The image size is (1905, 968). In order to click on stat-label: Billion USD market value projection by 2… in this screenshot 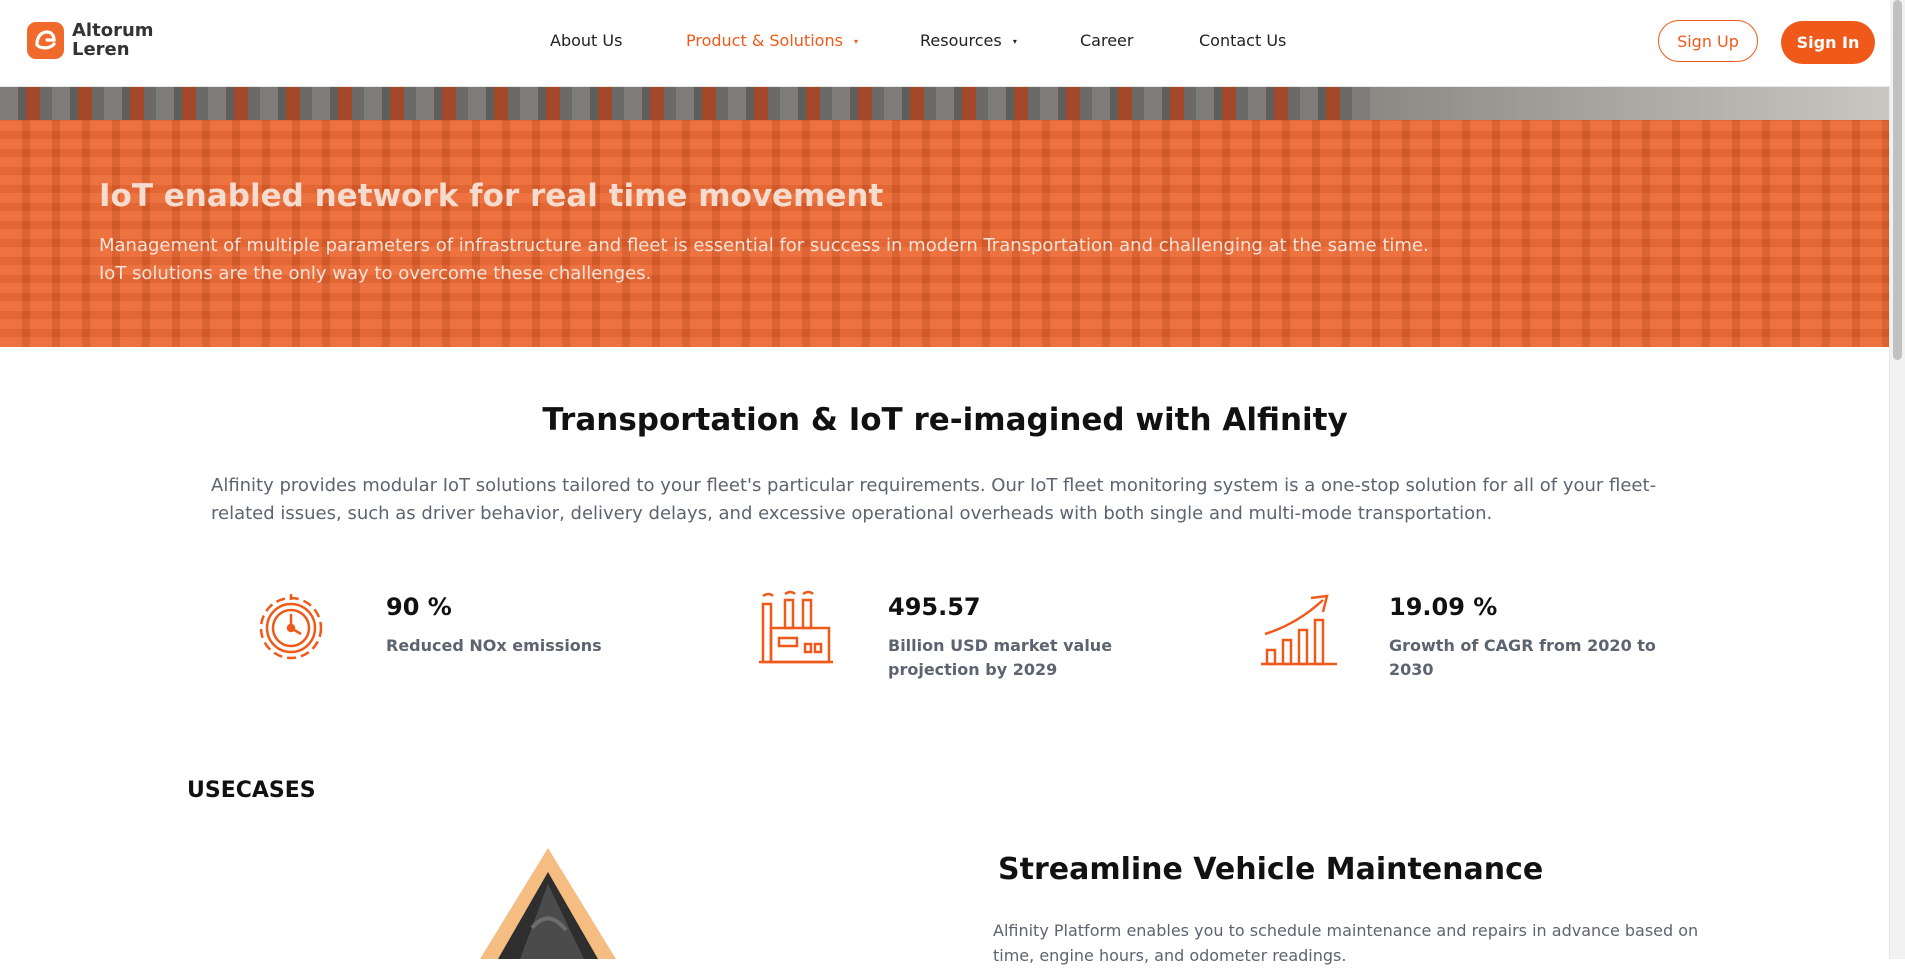, I will do `click(1000, 657)`.